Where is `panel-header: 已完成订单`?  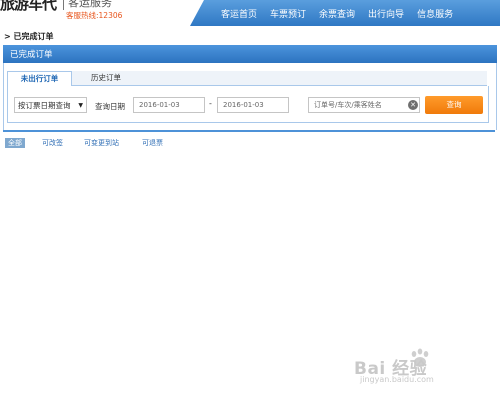
panel-header: 已完成订单 is located at coordinates (250, 54).